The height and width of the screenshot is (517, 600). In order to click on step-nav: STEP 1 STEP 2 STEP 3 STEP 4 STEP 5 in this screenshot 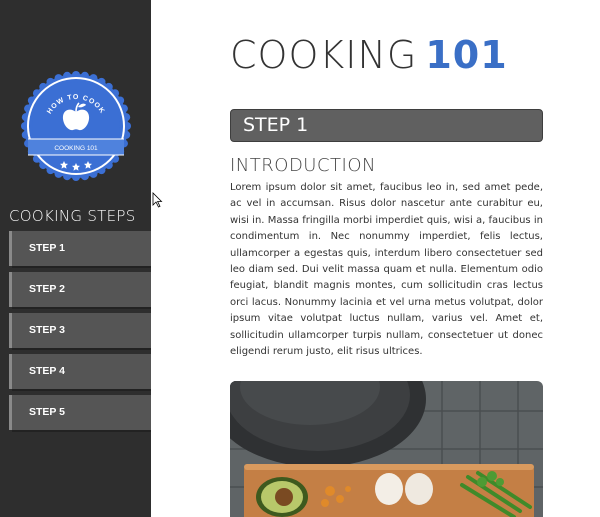, I will do `click(80, 333)`.